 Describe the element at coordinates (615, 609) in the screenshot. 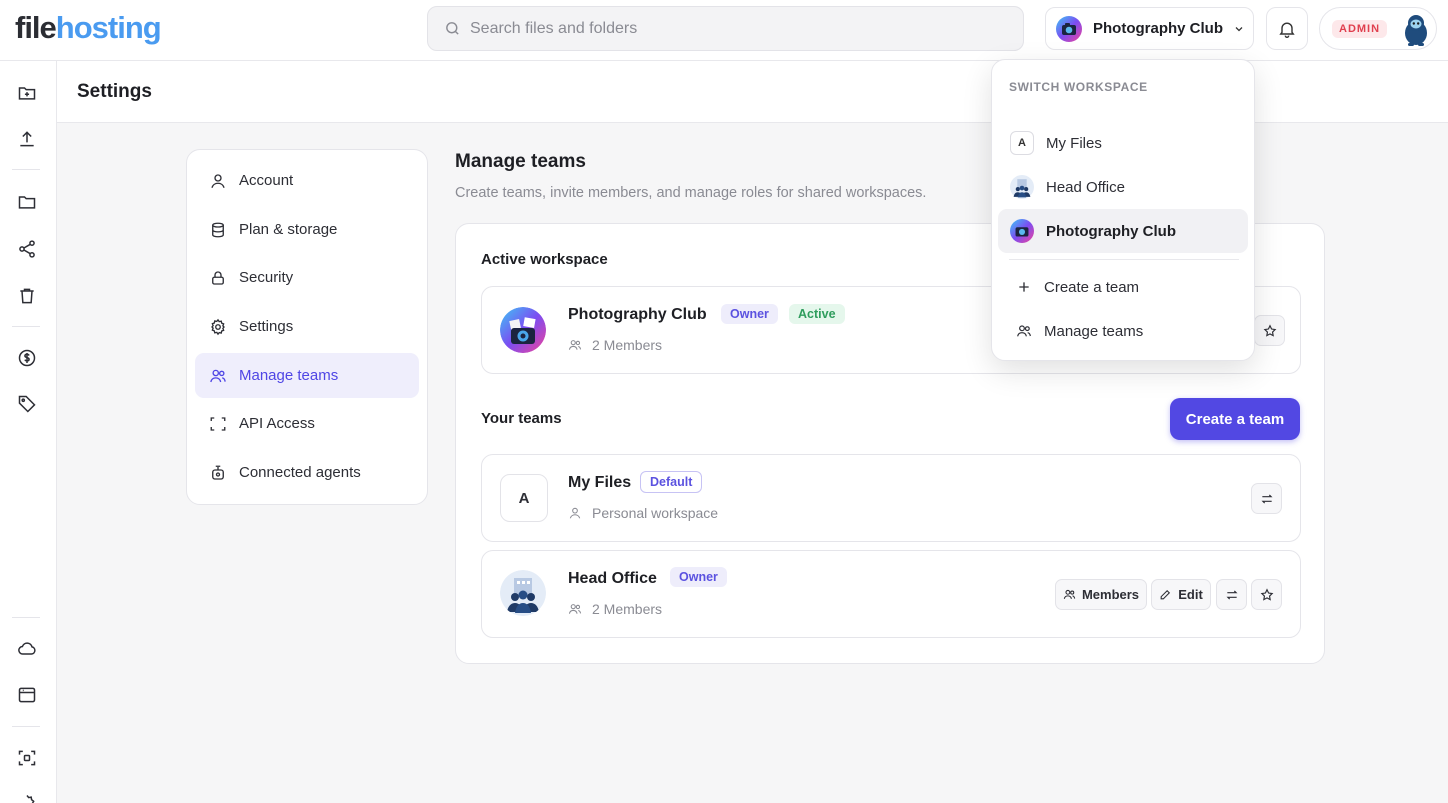

I see `team-meta: 2 Members` at that location.